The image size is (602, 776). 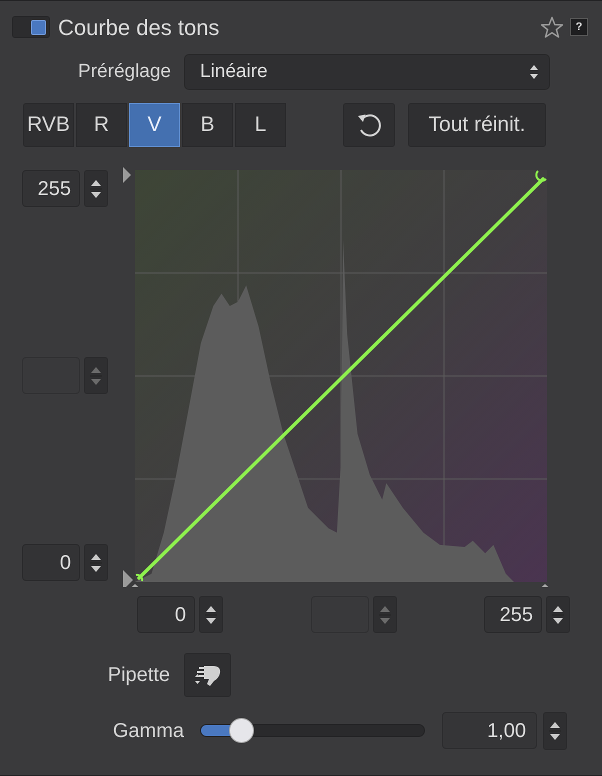 What do you see at coordinates (139, 28) in the screenshot?
I see `panel-title: Courbe des tons` at bounding box center [139, 28].